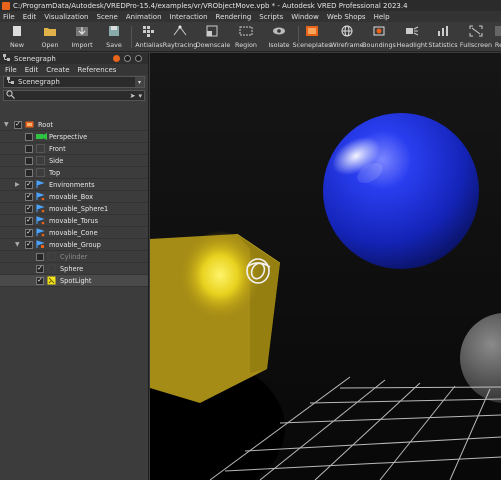  What do you see at coordinates (382, 17) in the screenshot?
I see `menu-help: Help` at bounding box center [382, 17].